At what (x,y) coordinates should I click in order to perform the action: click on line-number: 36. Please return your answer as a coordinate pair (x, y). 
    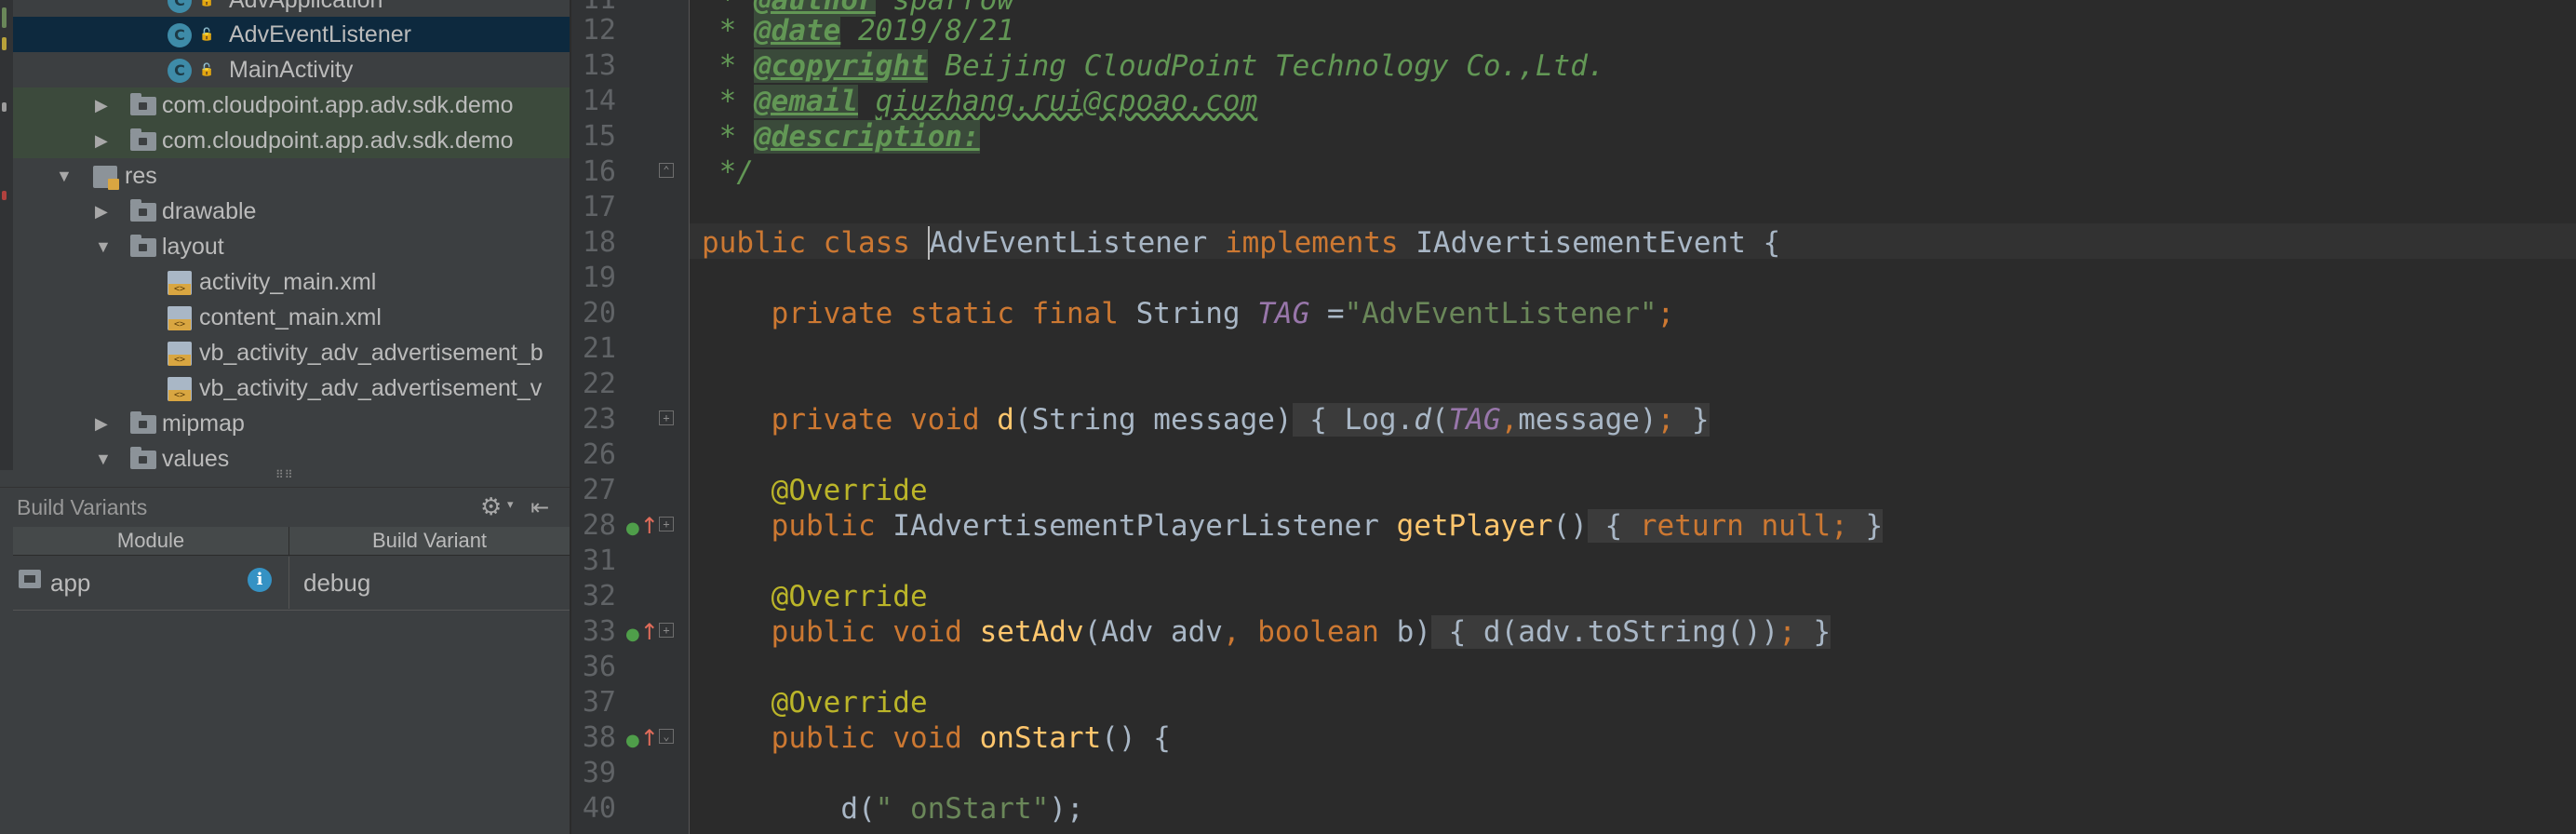
    Looking at the image, I should click on (599, 667).